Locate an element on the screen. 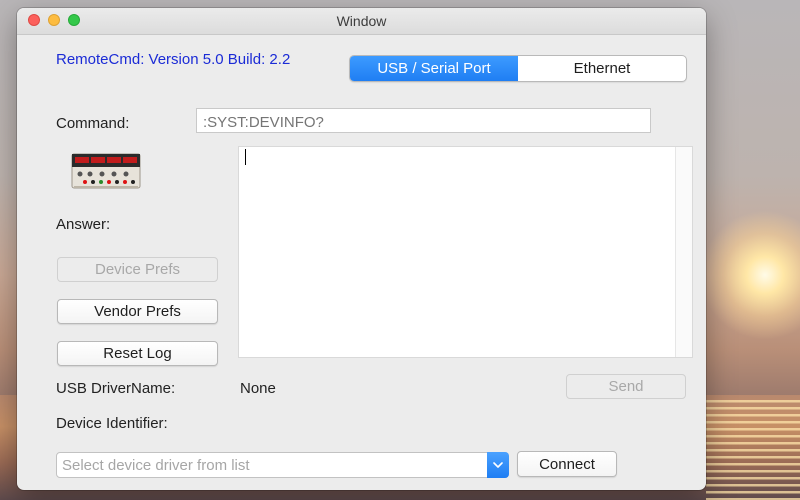 This screenshot has width=800, height=500. tab-usb-serial-port: USB / Serial Port is located at coordinates (434, 68).